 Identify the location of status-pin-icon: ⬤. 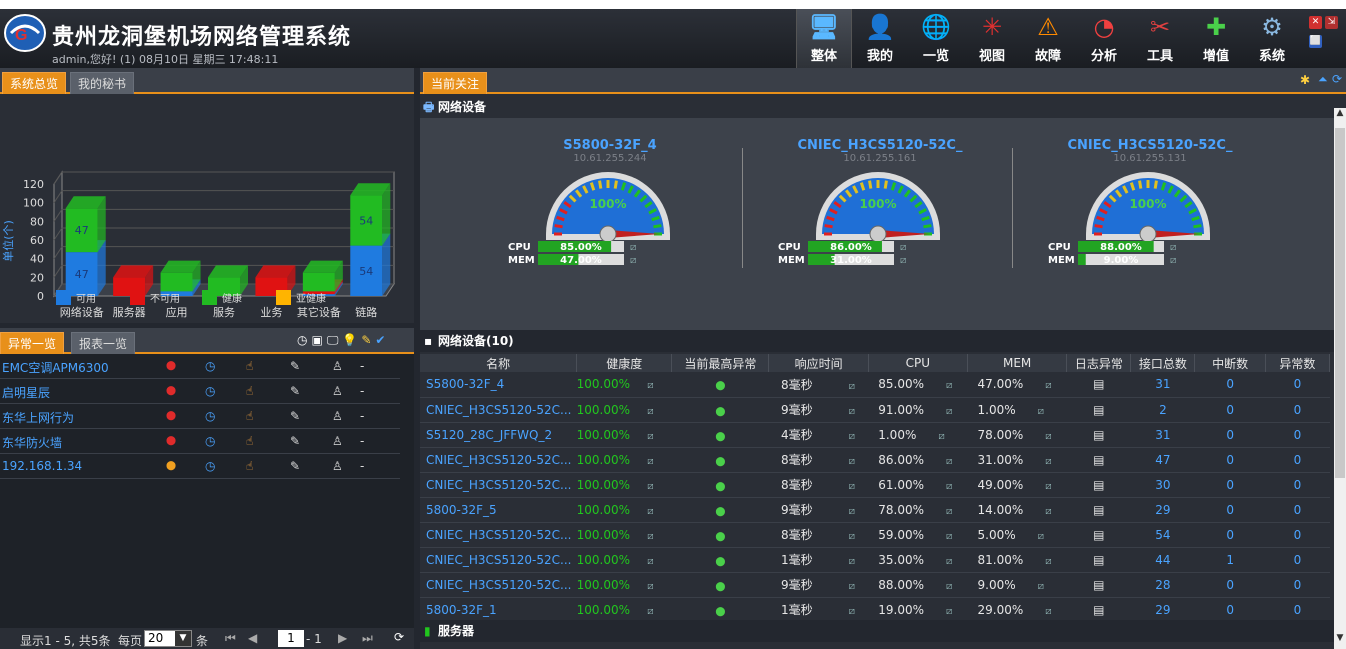
(720, 462).